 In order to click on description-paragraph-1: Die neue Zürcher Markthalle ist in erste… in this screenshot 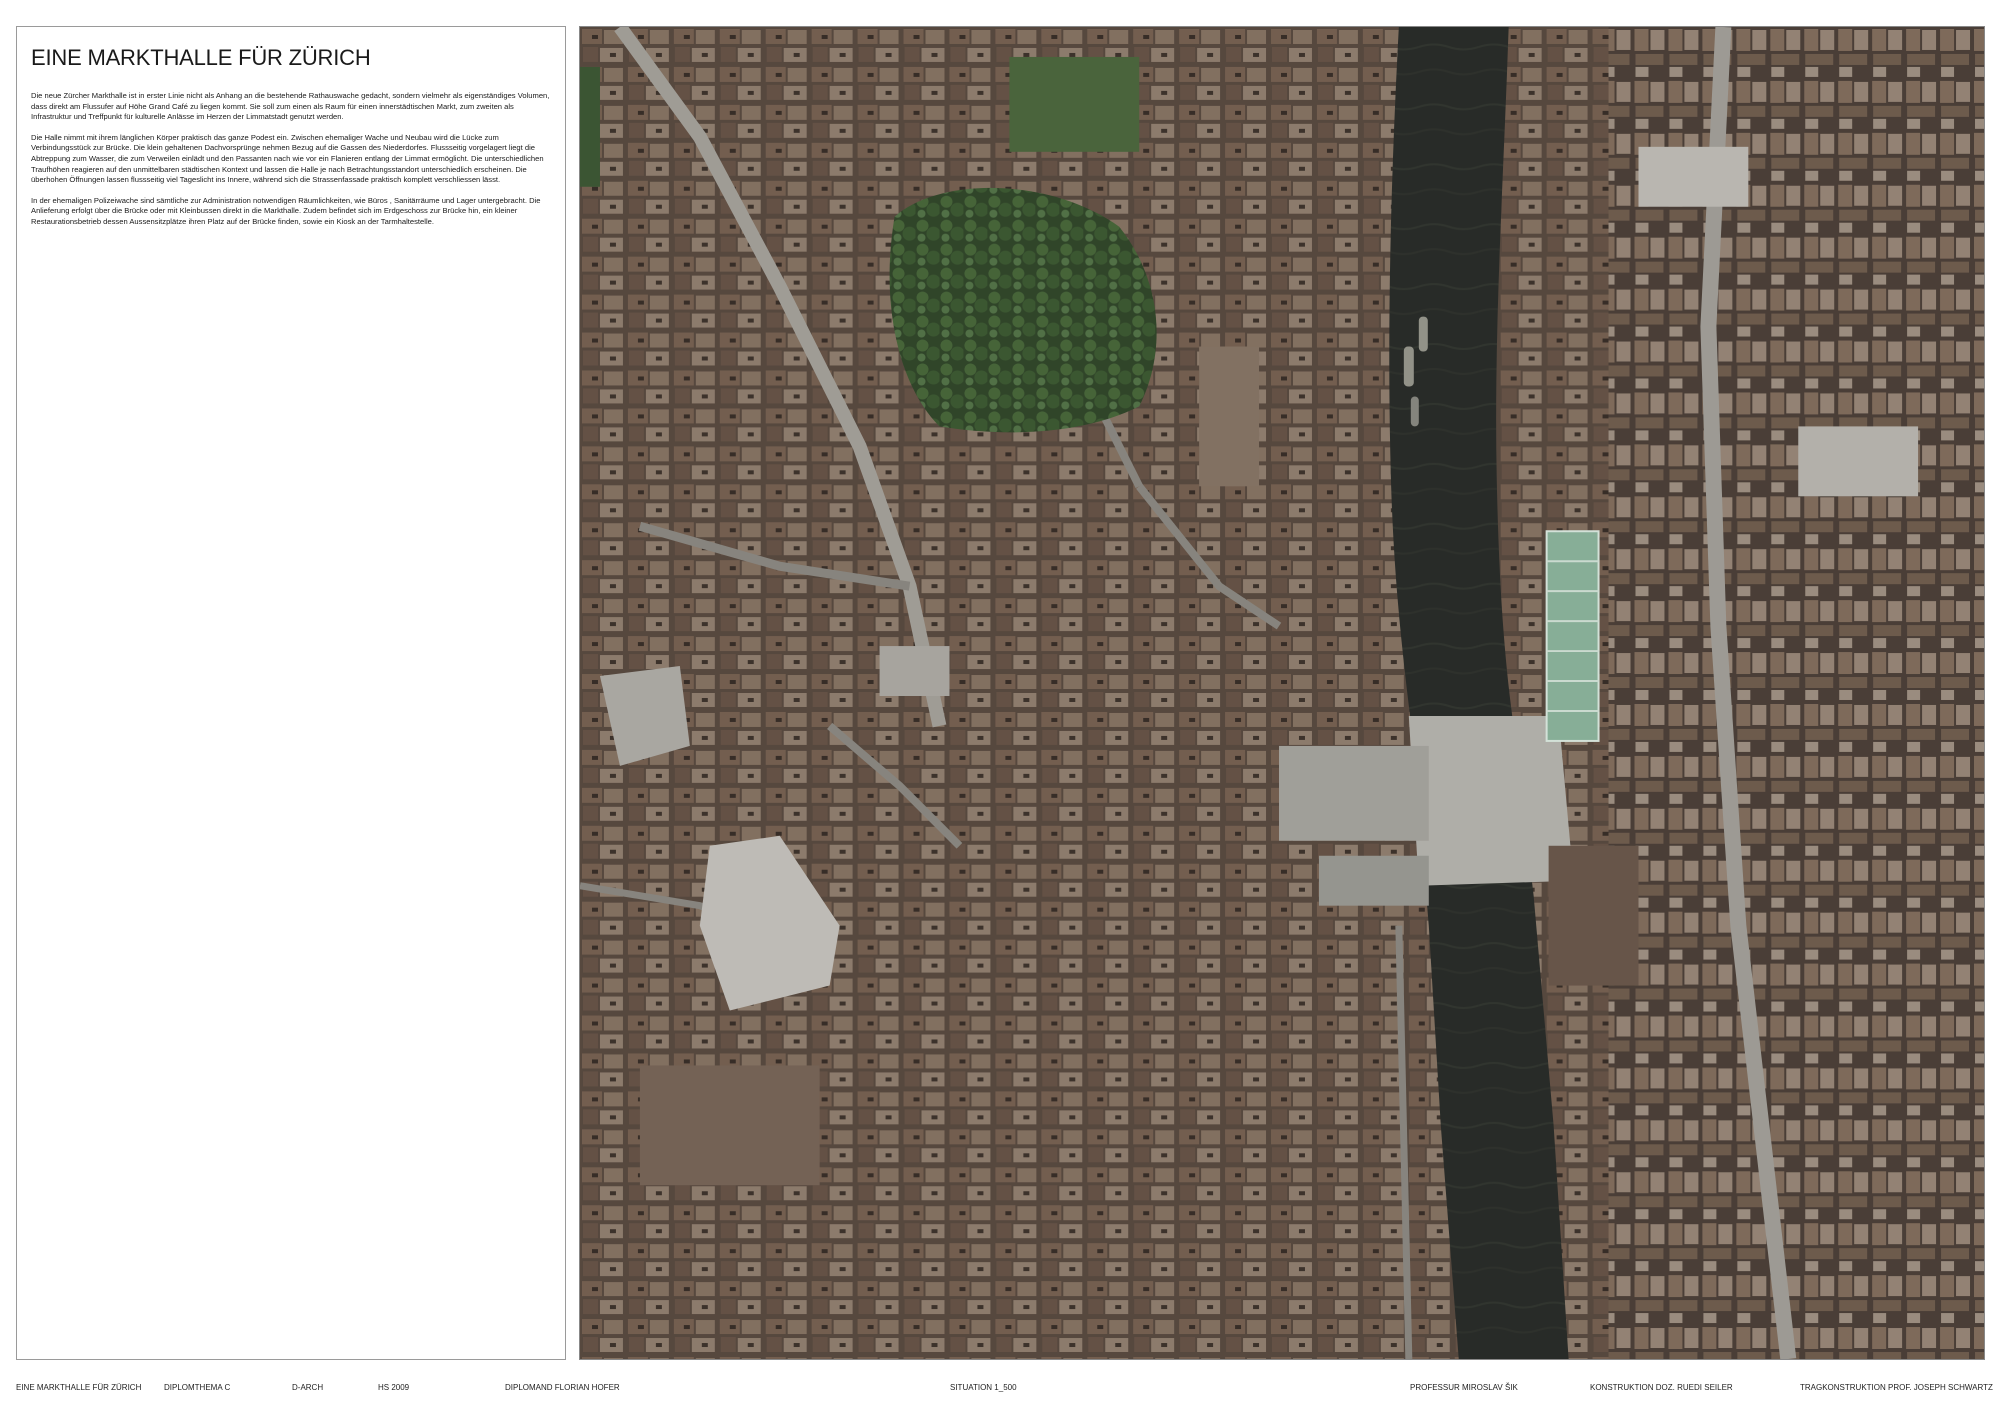, I will do `click(290, 106)`.